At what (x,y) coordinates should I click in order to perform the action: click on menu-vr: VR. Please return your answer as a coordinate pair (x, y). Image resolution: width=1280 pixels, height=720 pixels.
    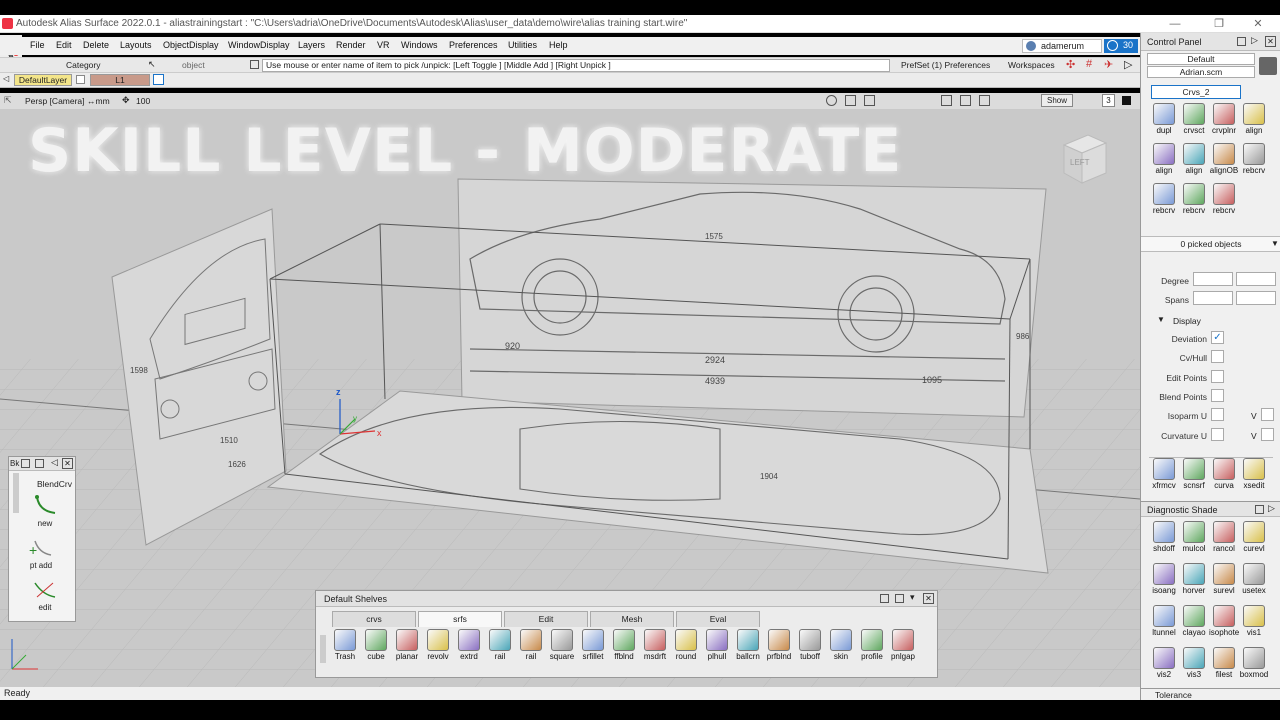
    Looking at the image, I should click on (383, 45).